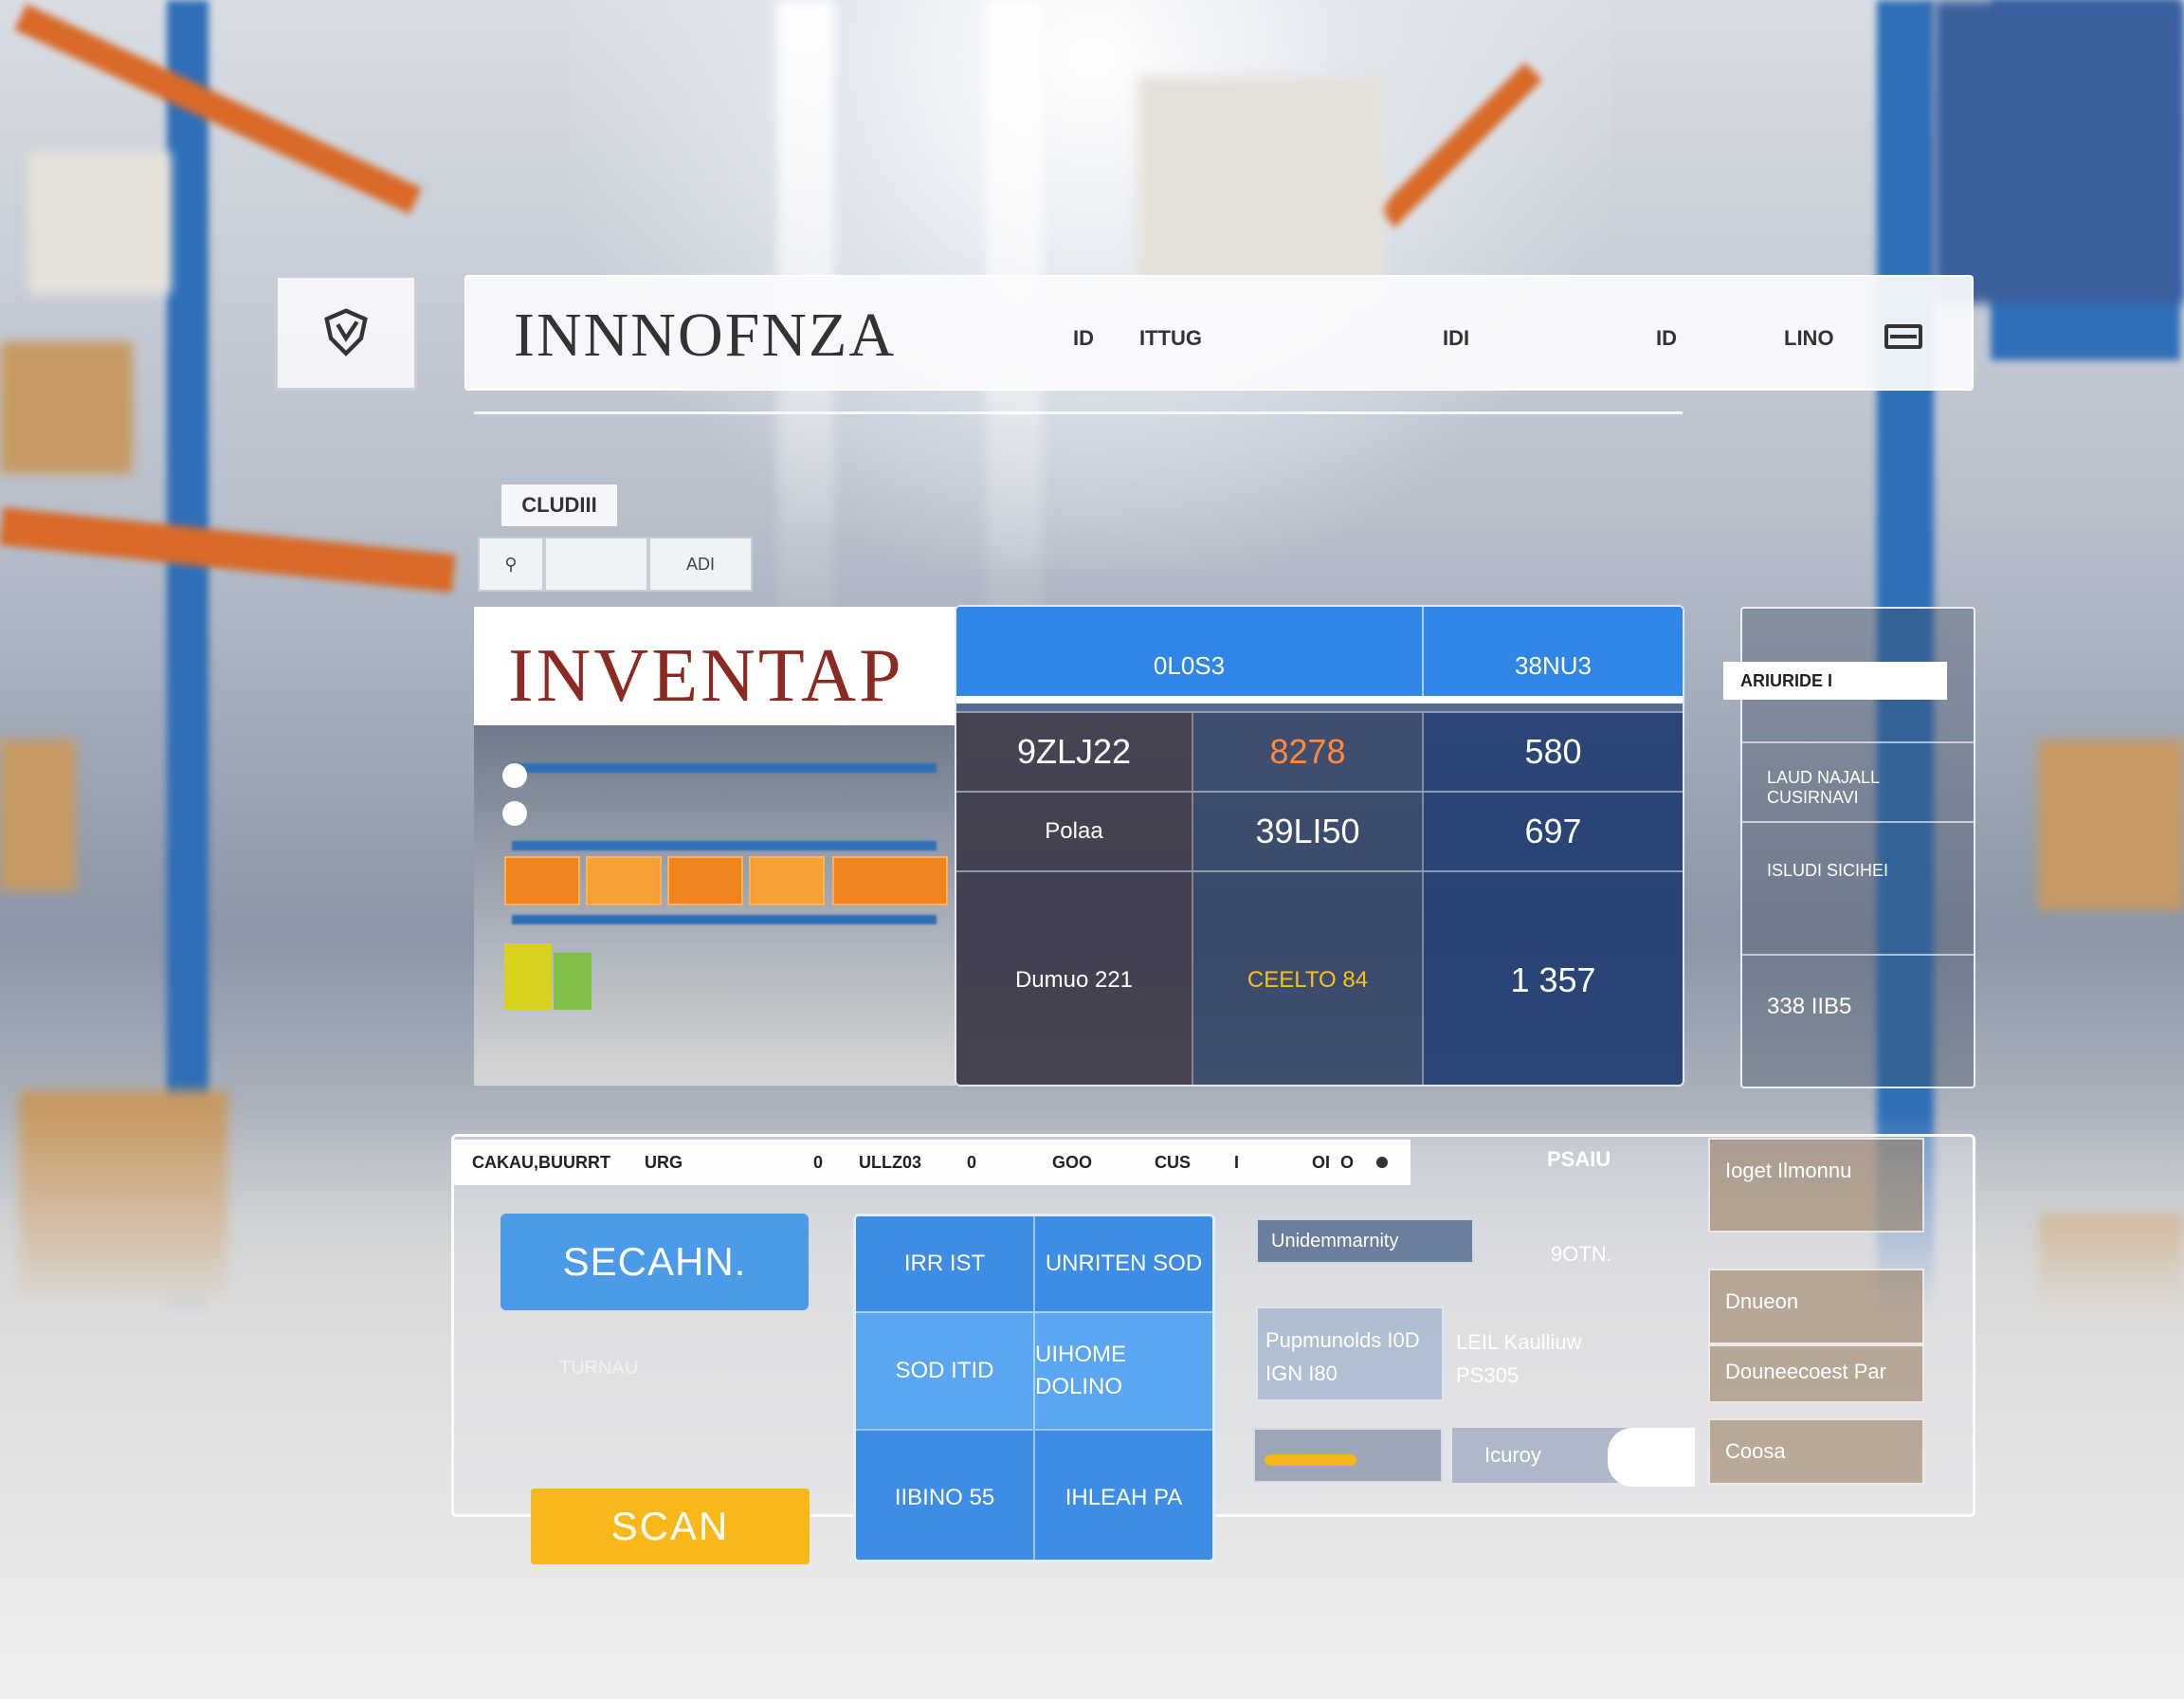 This screenshot has height=1699, width=2184. Describe the element at coordinates (599, 1368) in the screenshot. I see `scan-hint: TURNAU` at that location.